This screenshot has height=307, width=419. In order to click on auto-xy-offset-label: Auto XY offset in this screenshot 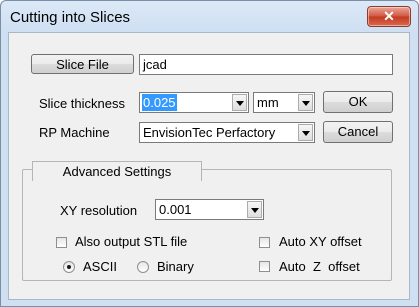, I will do `click(320, 241)`.